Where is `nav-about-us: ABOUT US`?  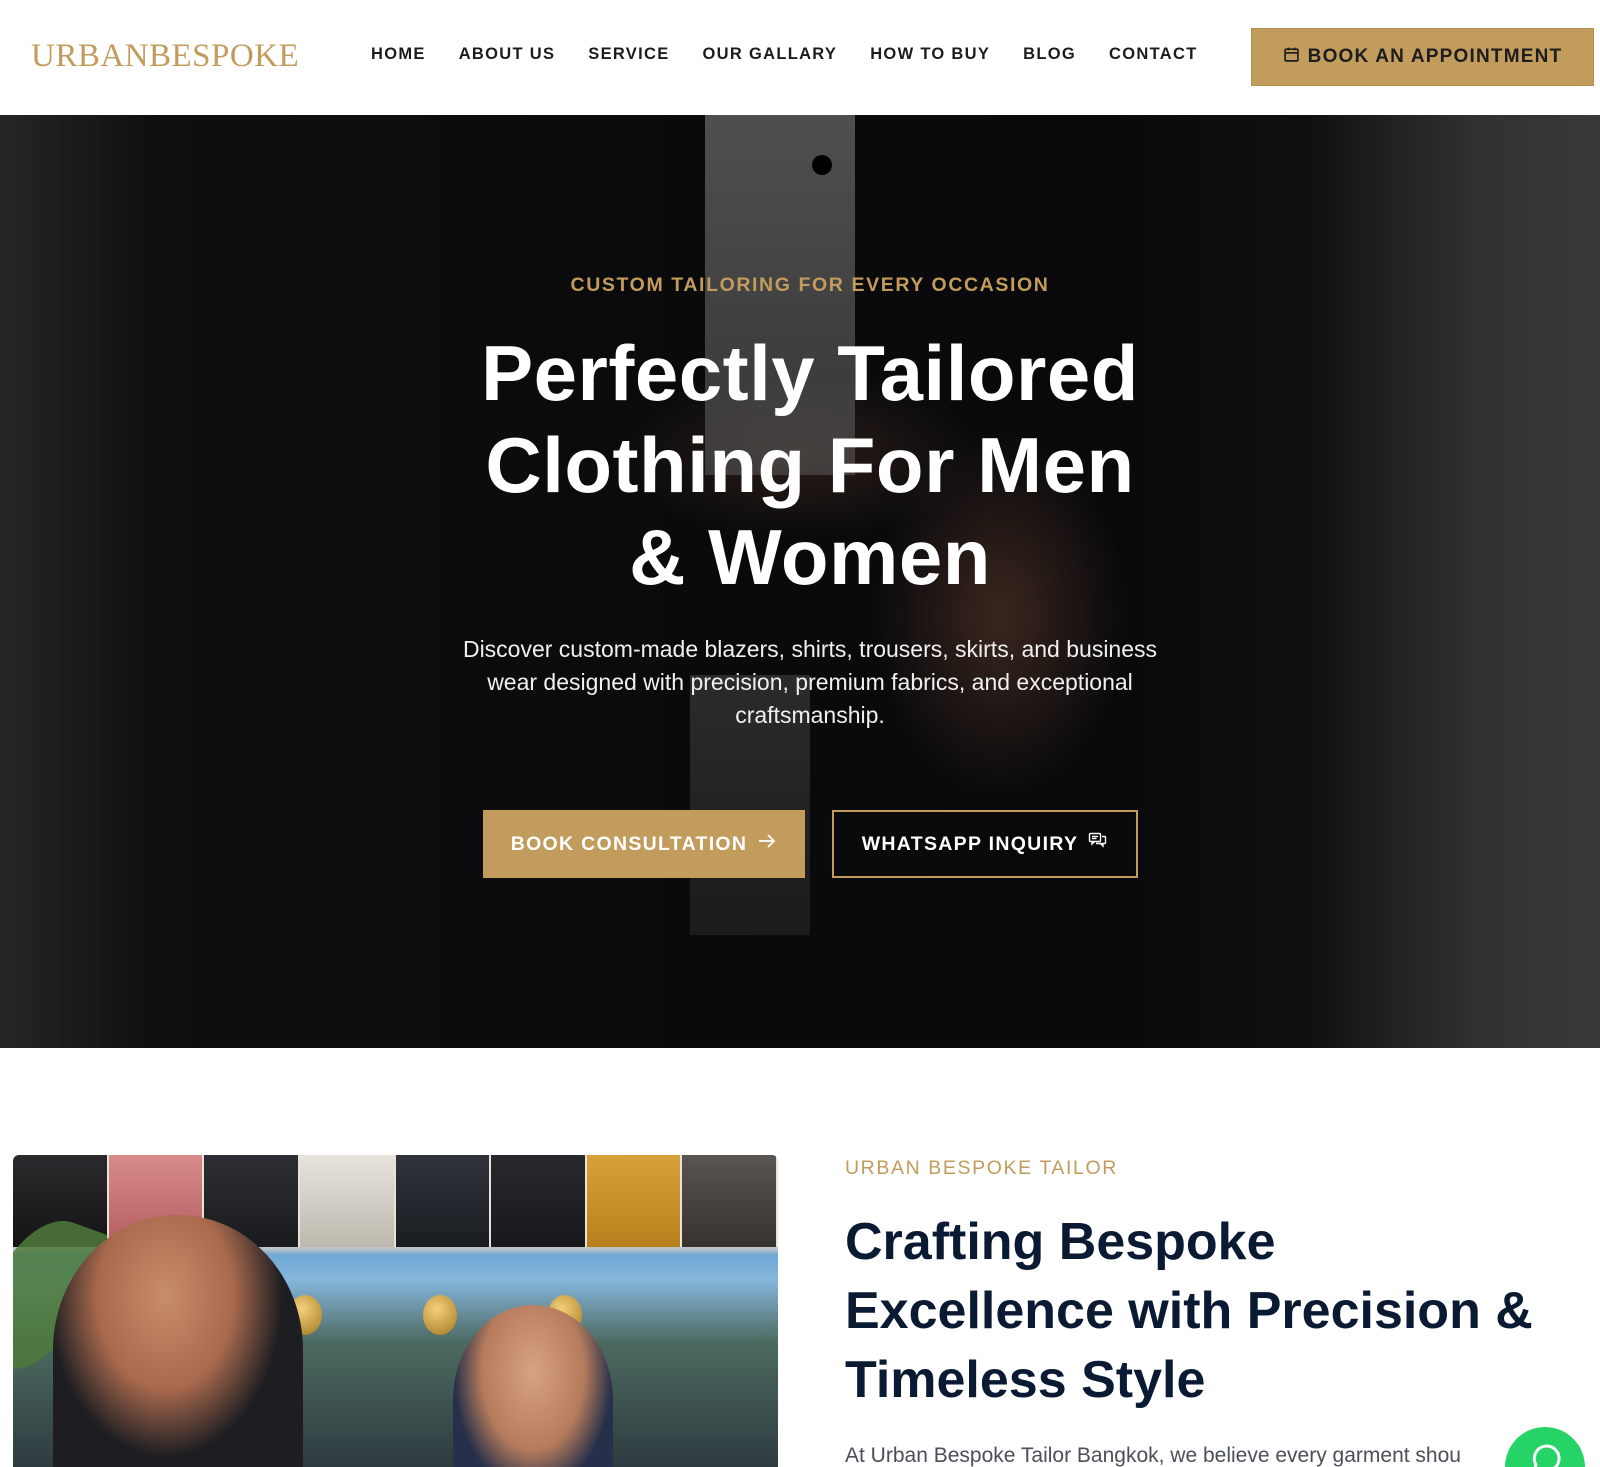 nav-about-us: ABOUT US is located at coordinates (507, 54).